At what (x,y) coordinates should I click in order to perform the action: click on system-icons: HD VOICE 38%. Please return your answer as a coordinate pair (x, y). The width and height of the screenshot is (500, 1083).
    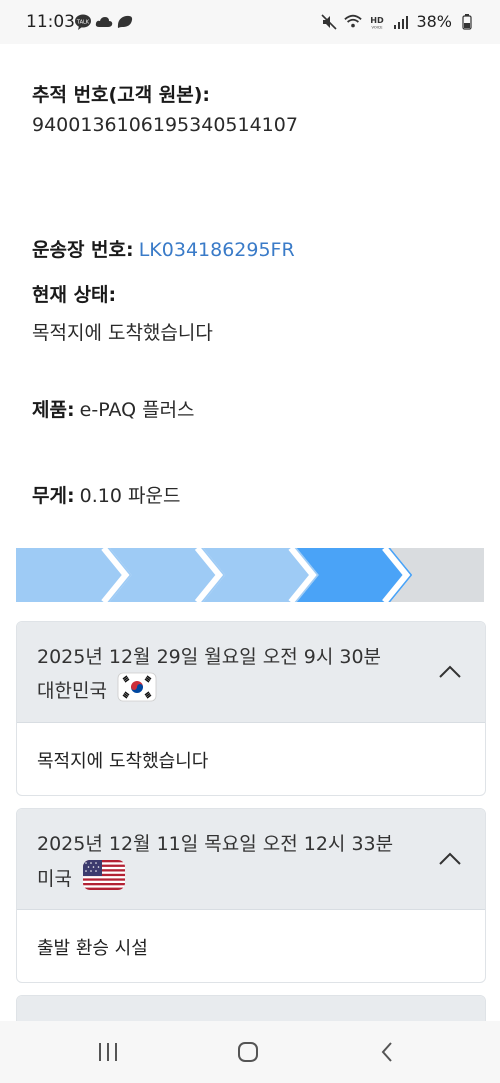
    Looking at the image, I should click on (398, 21).